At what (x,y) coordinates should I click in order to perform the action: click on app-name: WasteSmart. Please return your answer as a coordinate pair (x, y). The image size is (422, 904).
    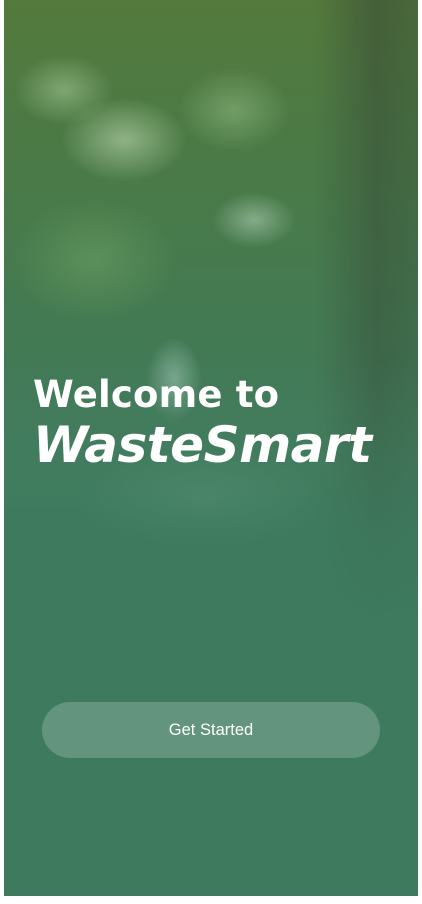
    Looking at the image, I should click on (202, 445).